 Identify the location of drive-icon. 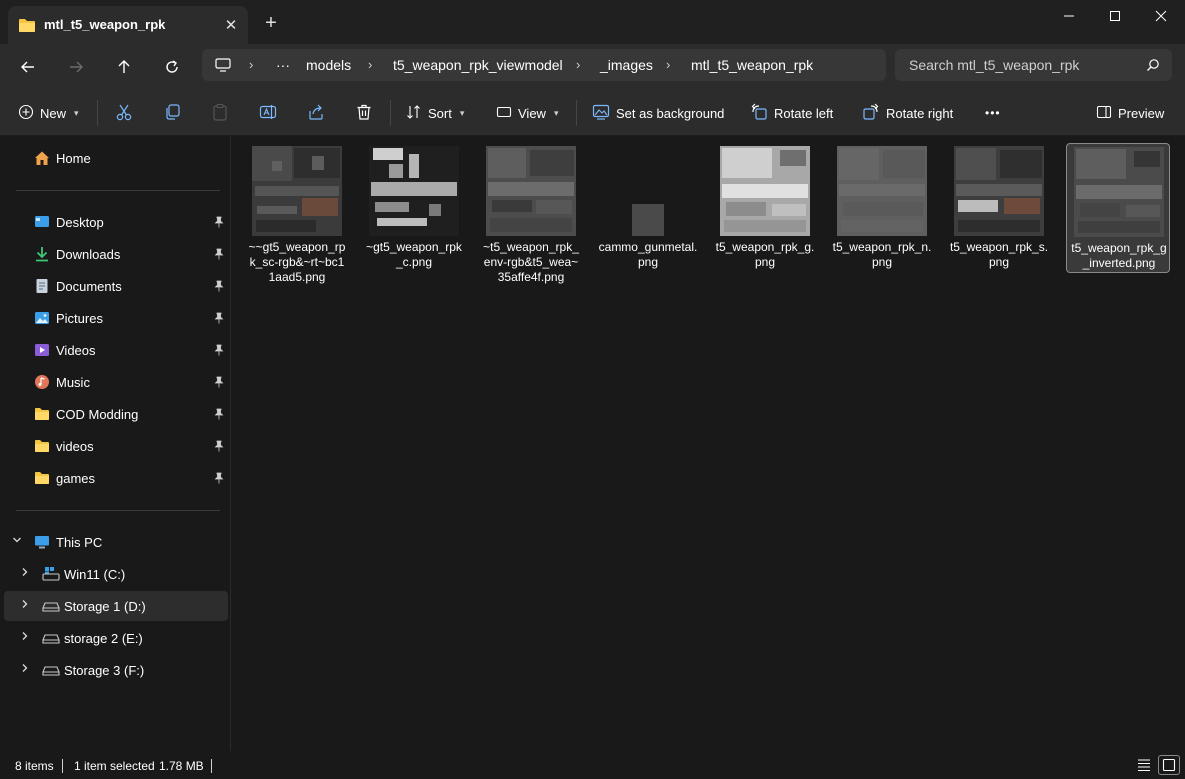
(51, 638).